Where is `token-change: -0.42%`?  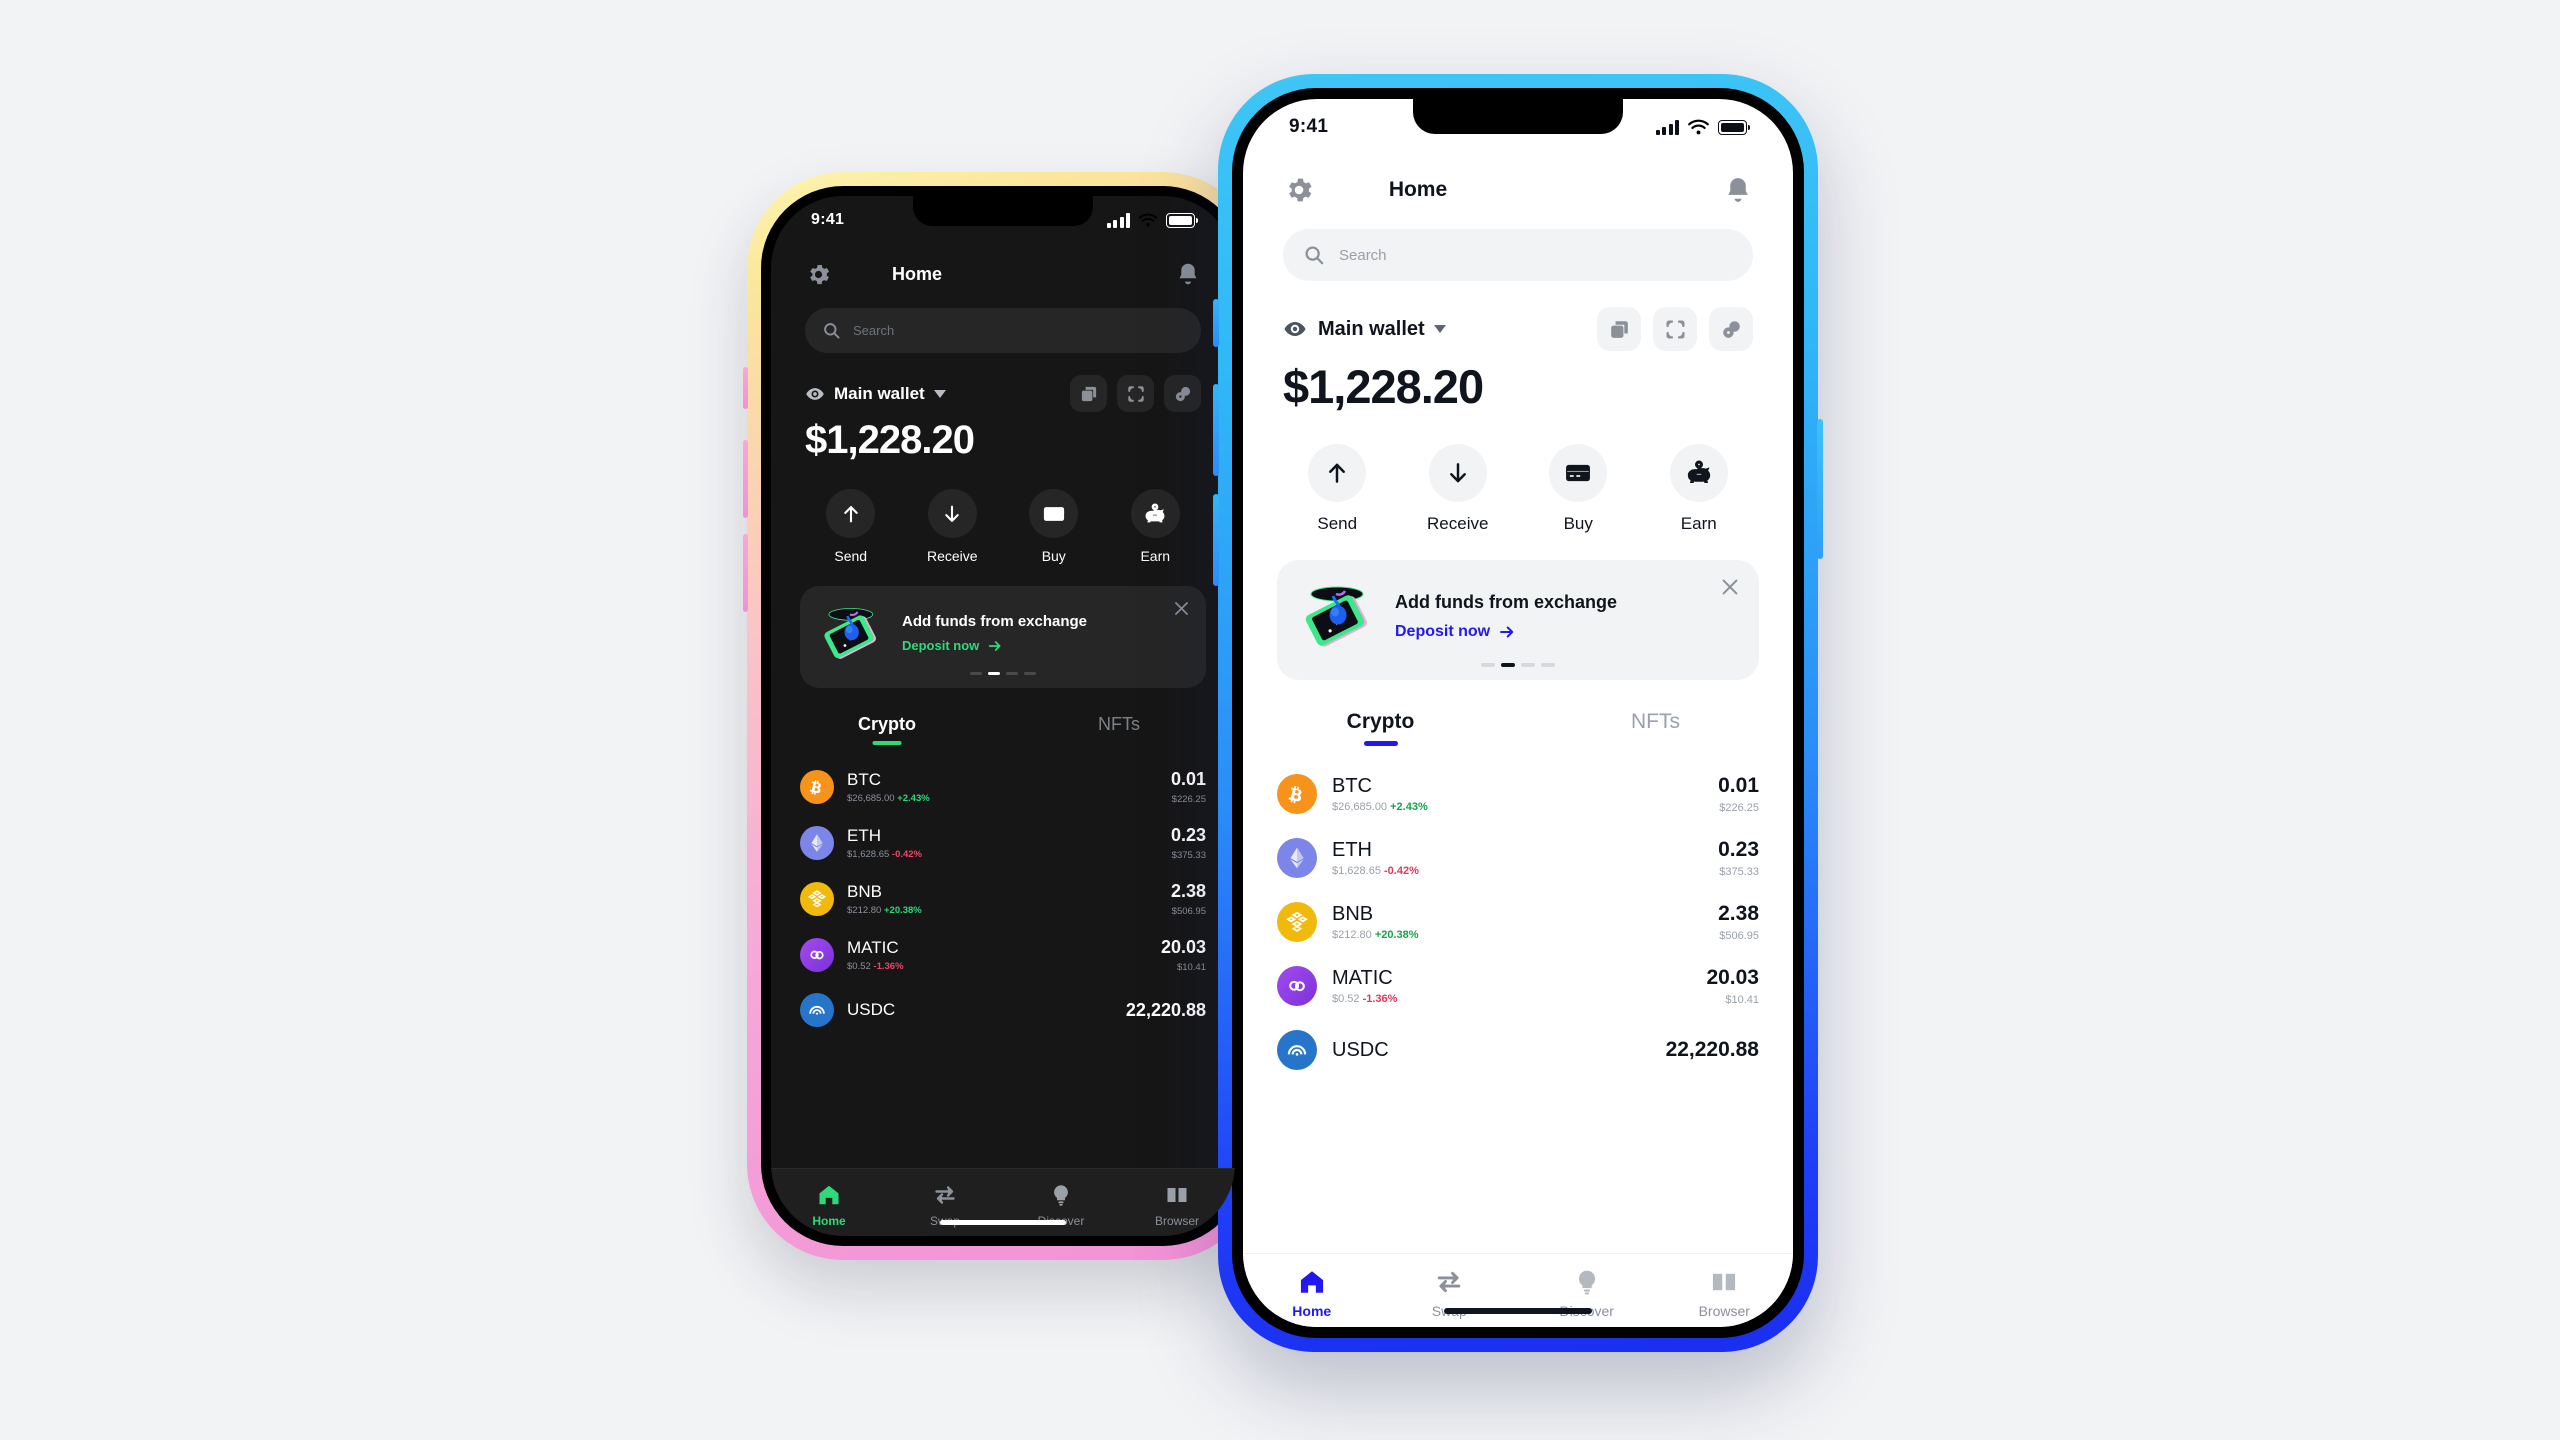 token-change: -0.42% is located at coordinates (907, 854).